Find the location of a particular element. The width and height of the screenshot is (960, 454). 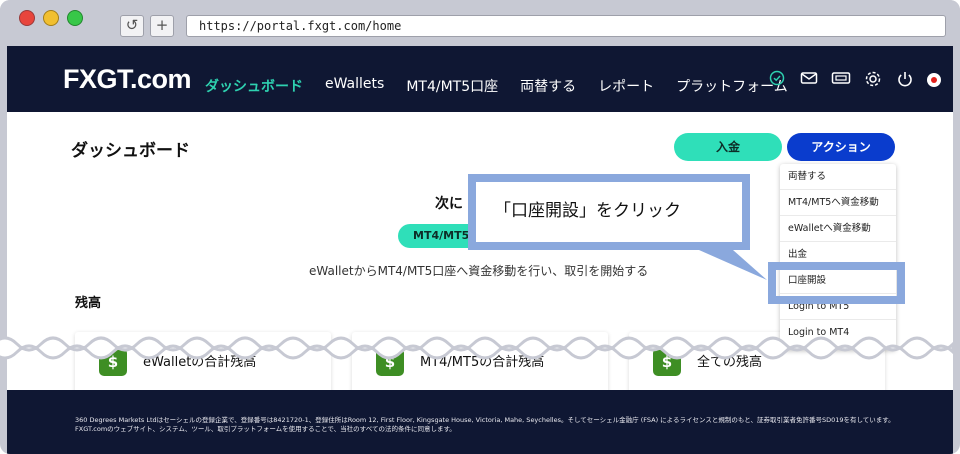

next-step-description: eWalletからMT4/MT5口座へ資金移動を行い、取引を開始する is located at coordinates (479, 271).